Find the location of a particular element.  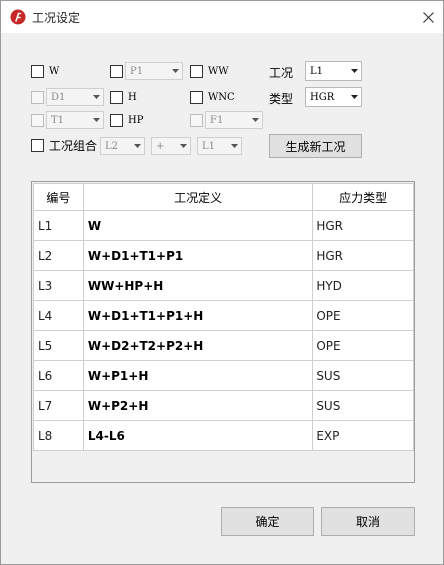

table-row: L4 W+D1+T1+P1+H OPE is located at coordinates (223, 315).